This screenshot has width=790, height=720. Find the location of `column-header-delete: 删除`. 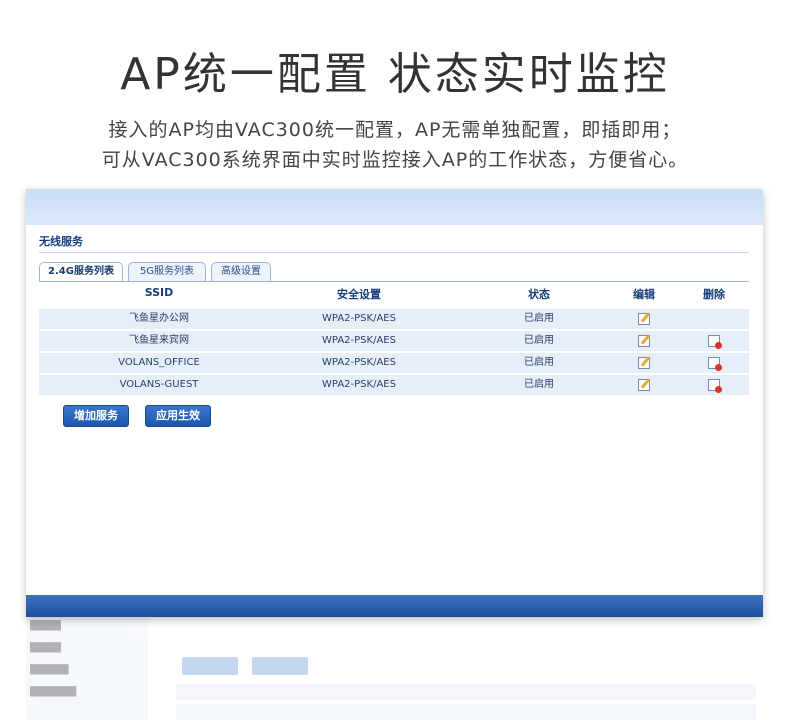

column-header-delete: 删除 is located at coordinates (714, 294).